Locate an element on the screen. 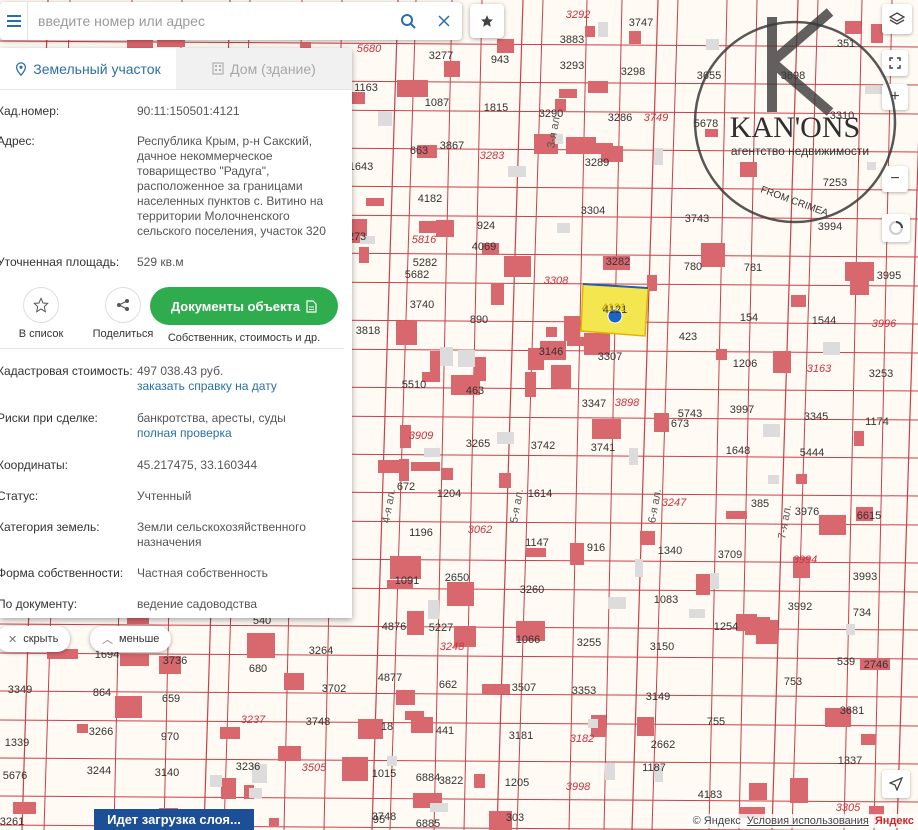  tab-land-parcel: Земельный участок is located at coordinates (88, 68).